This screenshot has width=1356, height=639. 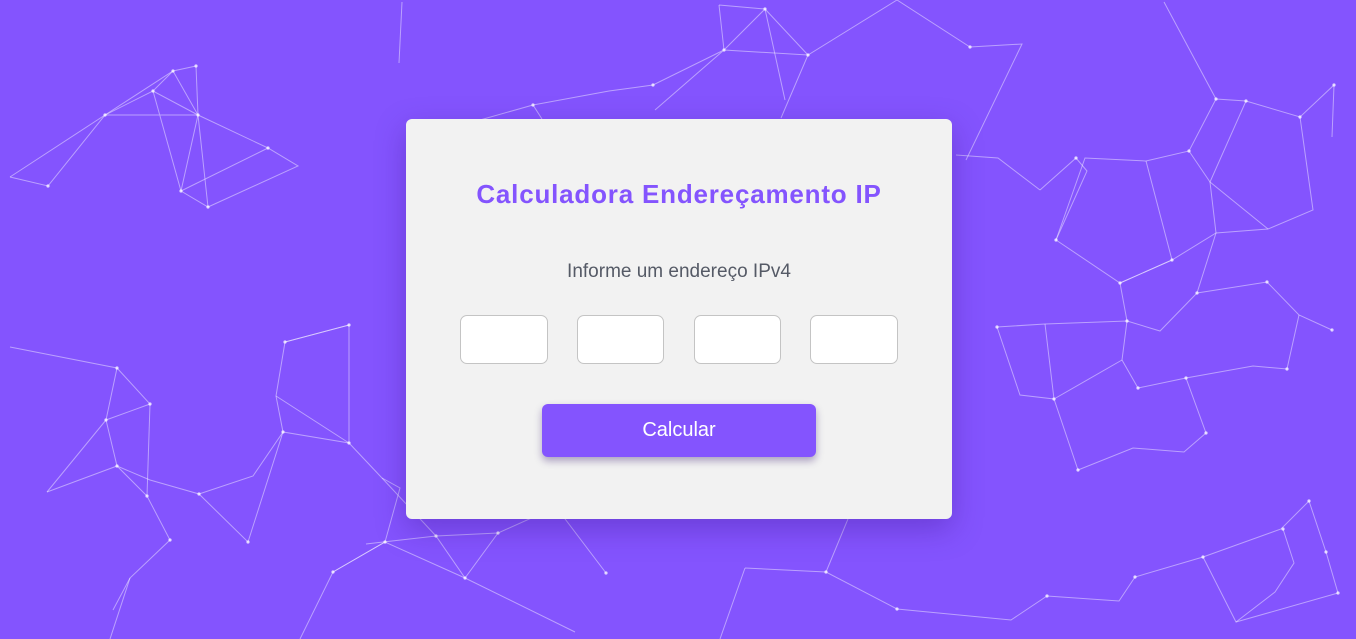 I want to click on page-title: Calculadora Endereçamento IP, so click(x=679, y=194).